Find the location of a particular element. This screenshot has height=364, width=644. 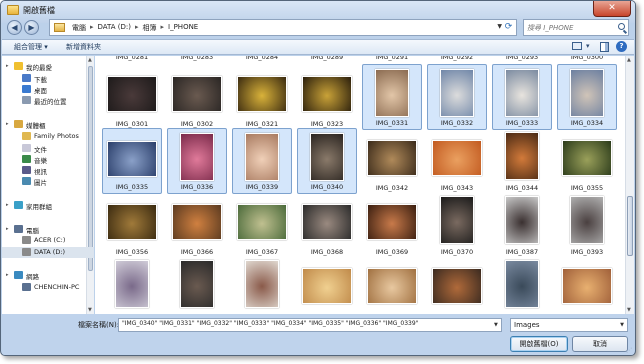

file-item: IMG_0340 is located at coordinates (327, 161).